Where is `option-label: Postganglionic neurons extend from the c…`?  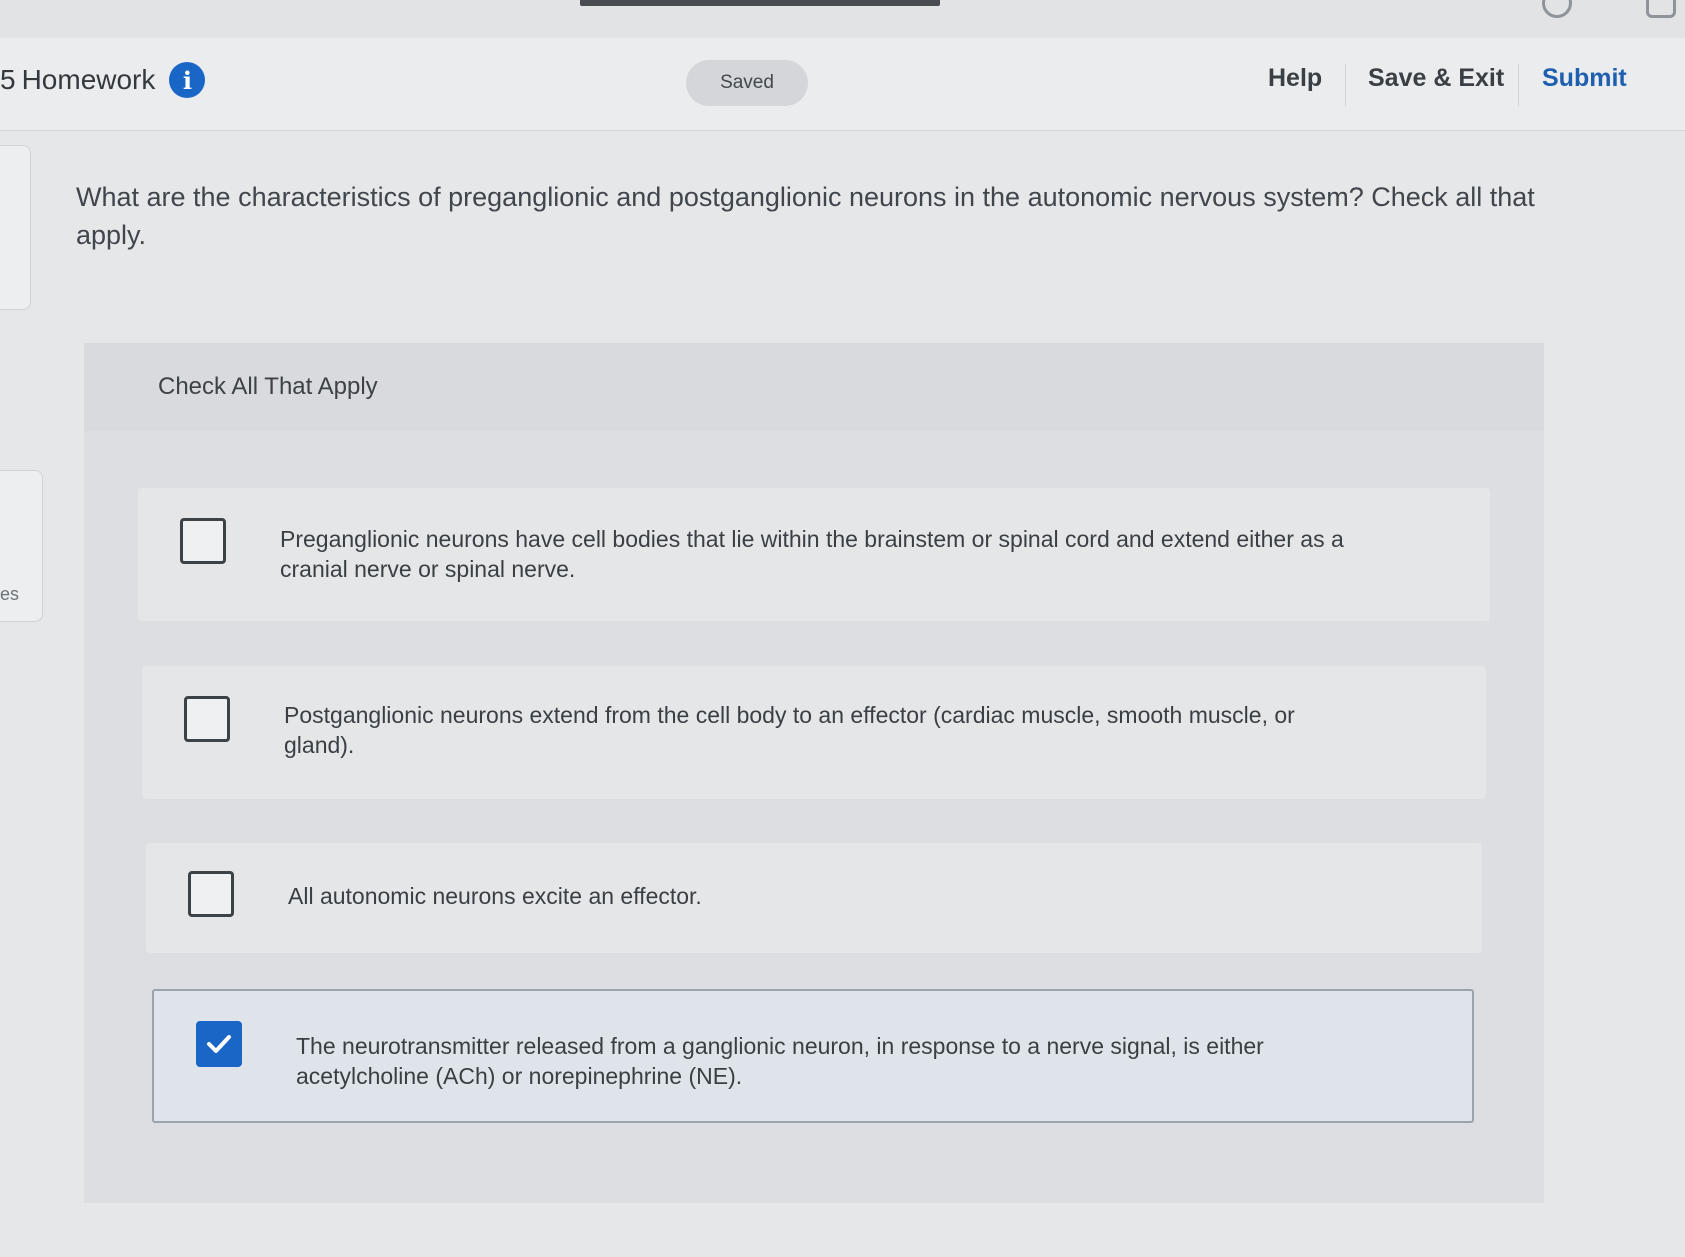
option-label: Postganglionic neurons extend from the c… is located at coordinates (789, 730).